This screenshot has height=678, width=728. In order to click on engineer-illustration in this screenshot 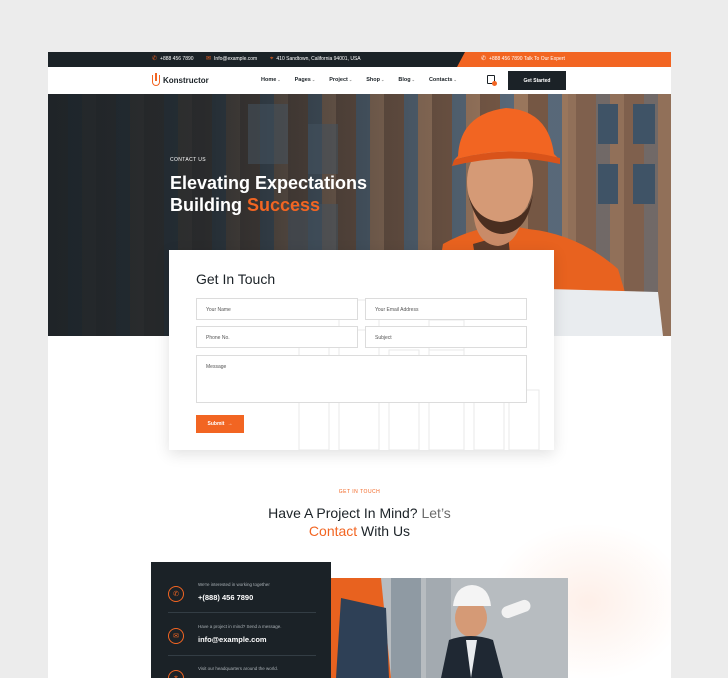, I will do `click(449, 628)`.